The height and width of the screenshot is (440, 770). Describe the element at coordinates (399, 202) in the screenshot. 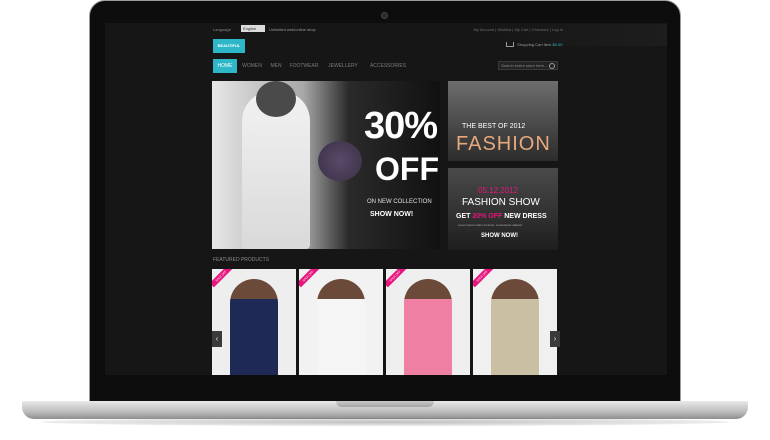

I see `hero-subtitle: ON NEW COLLECTION` at that location.